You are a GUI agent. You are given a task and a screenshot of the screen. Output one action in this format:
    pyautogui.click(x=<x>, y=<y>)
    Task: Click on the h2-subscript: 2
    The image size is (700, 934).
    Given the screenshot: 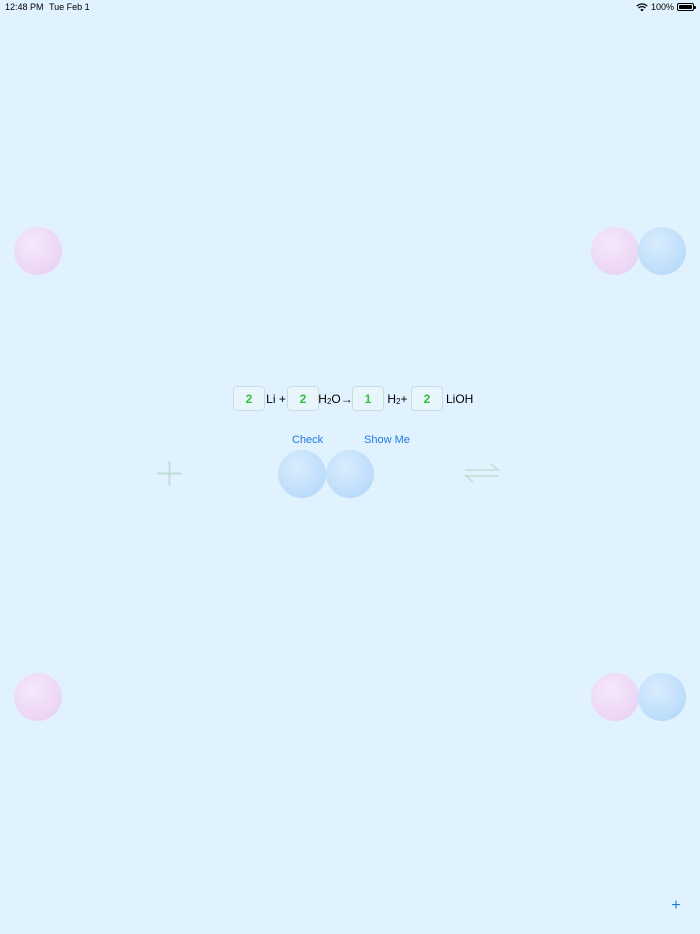 What is the action you would take?
    pyautogui.click(x=398, y=401)
    